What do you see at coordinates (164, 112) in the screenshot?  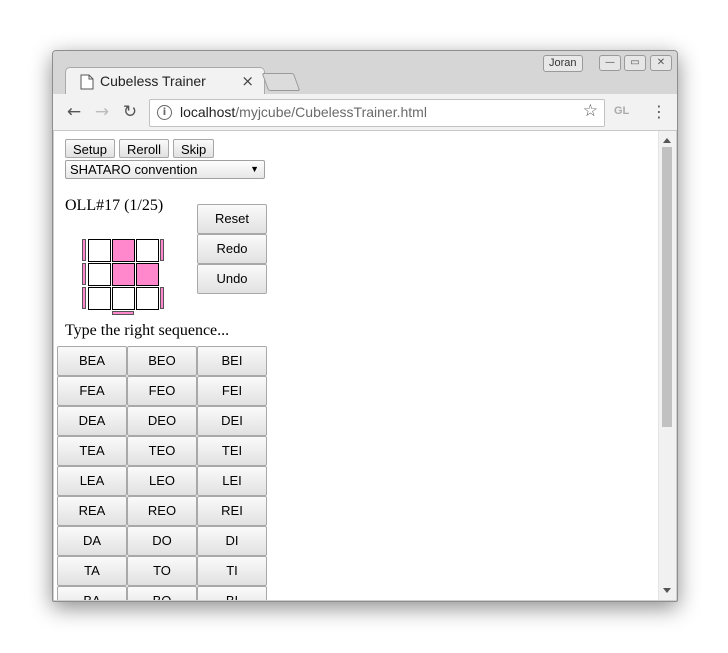 I see `info-icon: i` at bounding box center [164, 112].